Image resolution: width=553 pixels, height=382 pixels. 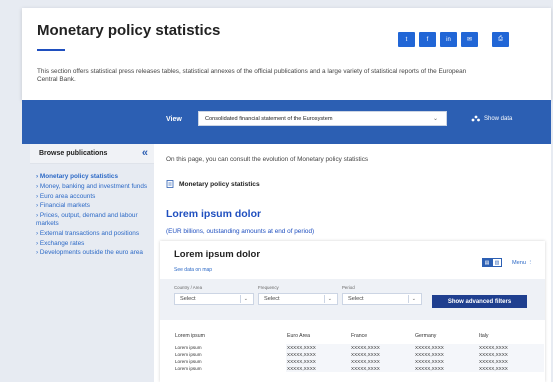 I want to click on country-select: Select ⌄, so click(x=214, y=299).